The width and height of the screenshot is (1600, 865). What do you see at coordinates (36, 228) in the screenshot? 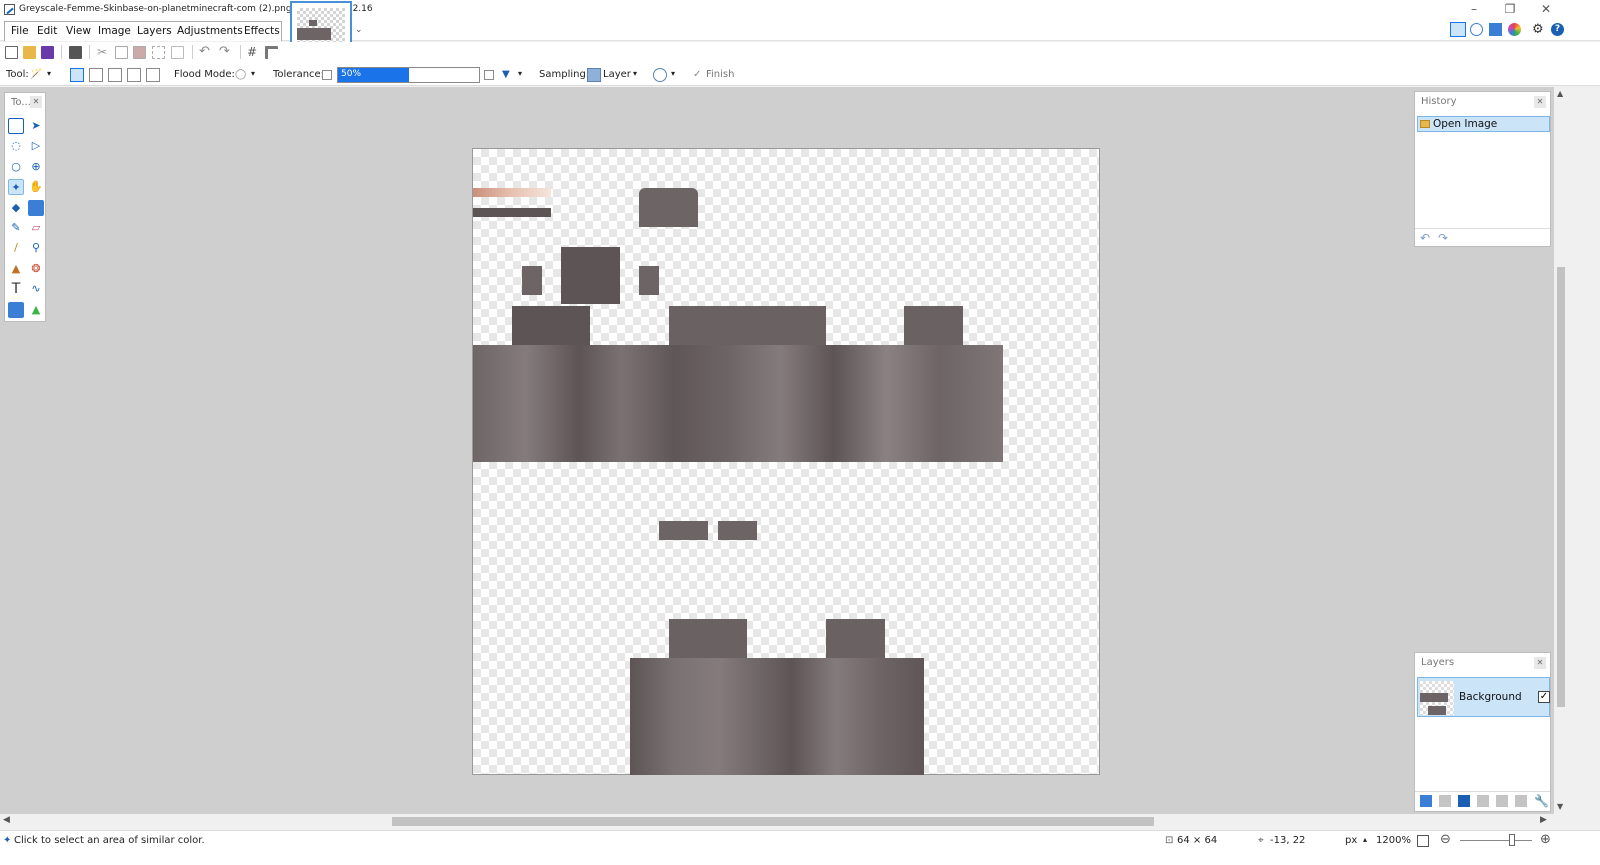
I see `eraser-tool-icon: ▱` at bounding box center [36, 228].